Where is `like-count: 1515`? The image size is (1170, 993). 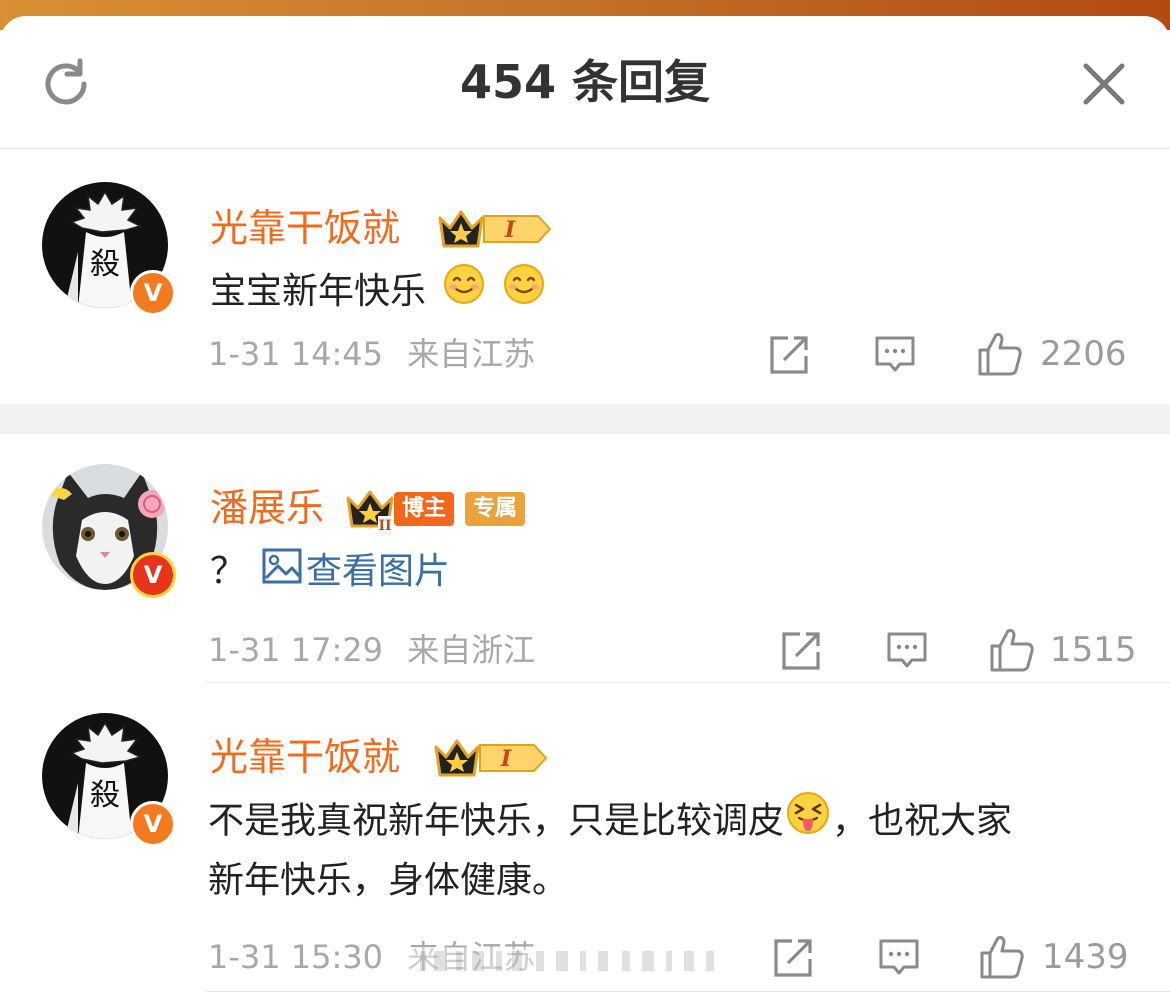
like-count: 1515 is located at coordinates (1093, 650).